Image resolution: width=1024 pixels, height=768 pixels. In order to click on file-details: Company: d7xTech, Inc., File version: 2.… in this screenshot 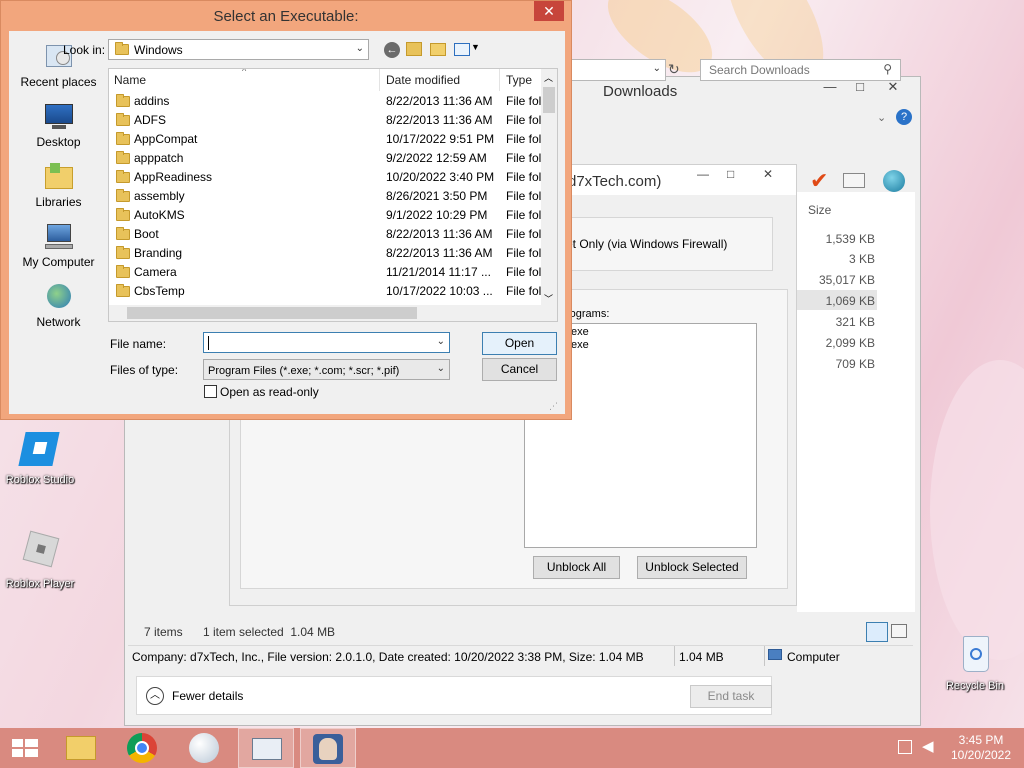, I will do `click(388, 657)`.